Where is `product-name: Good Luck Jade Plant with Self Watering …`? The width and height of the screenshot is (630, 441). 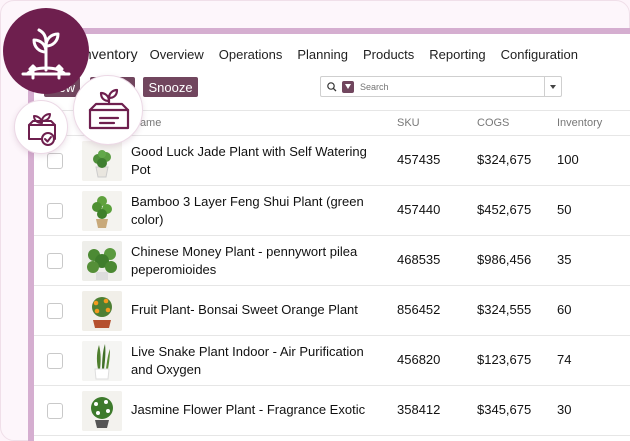 product-name: Good Luck Jade Plant with Self Watering … is located at coordinates (256, 161).